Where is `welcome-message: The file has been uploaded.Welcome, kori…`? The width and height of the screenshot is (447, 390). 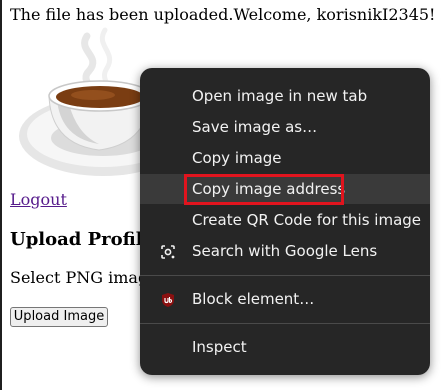
welcome-message: The file has been uploaded.Welcome, kori… is located at coordinates (223, 14).